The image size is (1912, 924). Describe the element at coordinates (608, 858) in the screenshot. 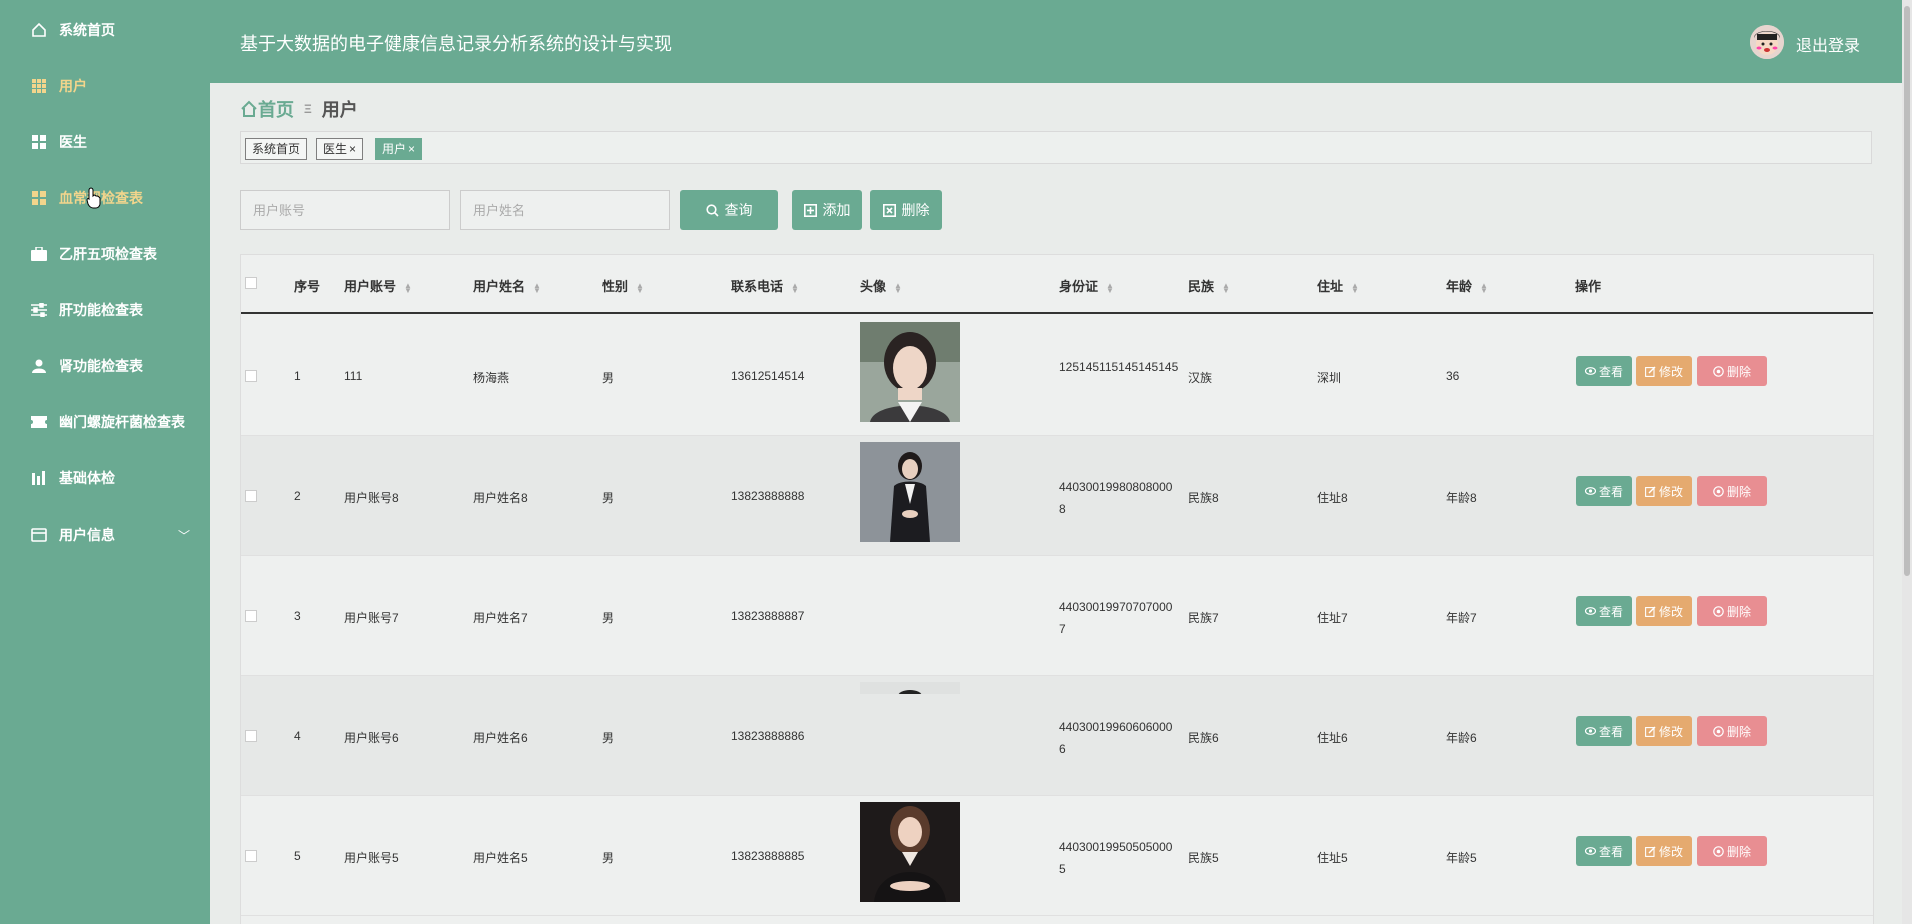

I see `cell-gender: 男` at that location.